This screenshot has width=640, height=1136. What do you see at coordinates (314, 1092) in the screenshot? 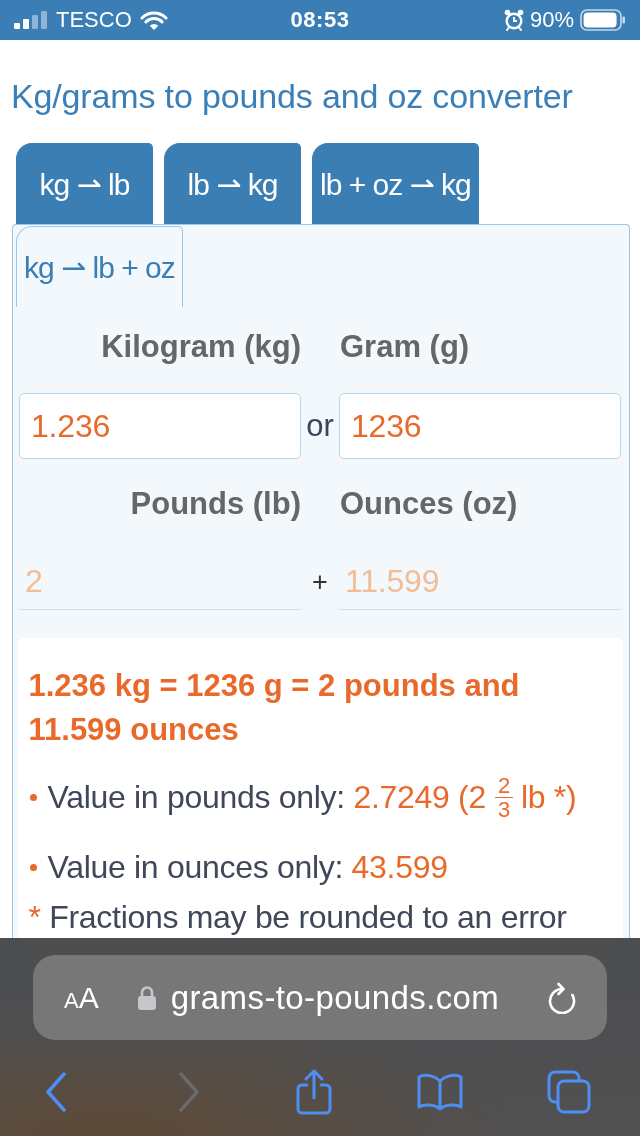
I see `share-icon` at bounding box center [314, 1092].